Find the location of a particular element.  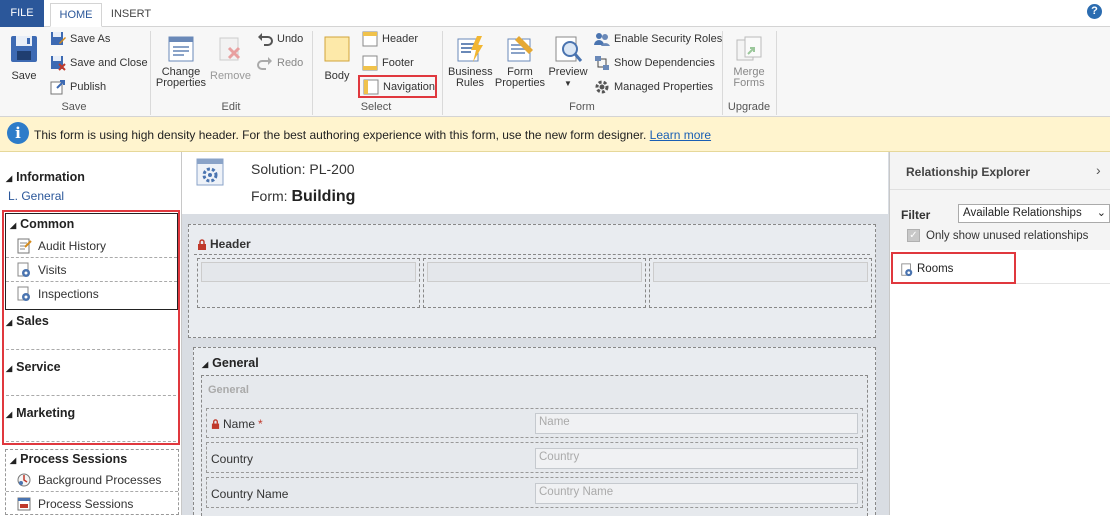

nav-item-visits: Visits is located at coordinates (91, 270).